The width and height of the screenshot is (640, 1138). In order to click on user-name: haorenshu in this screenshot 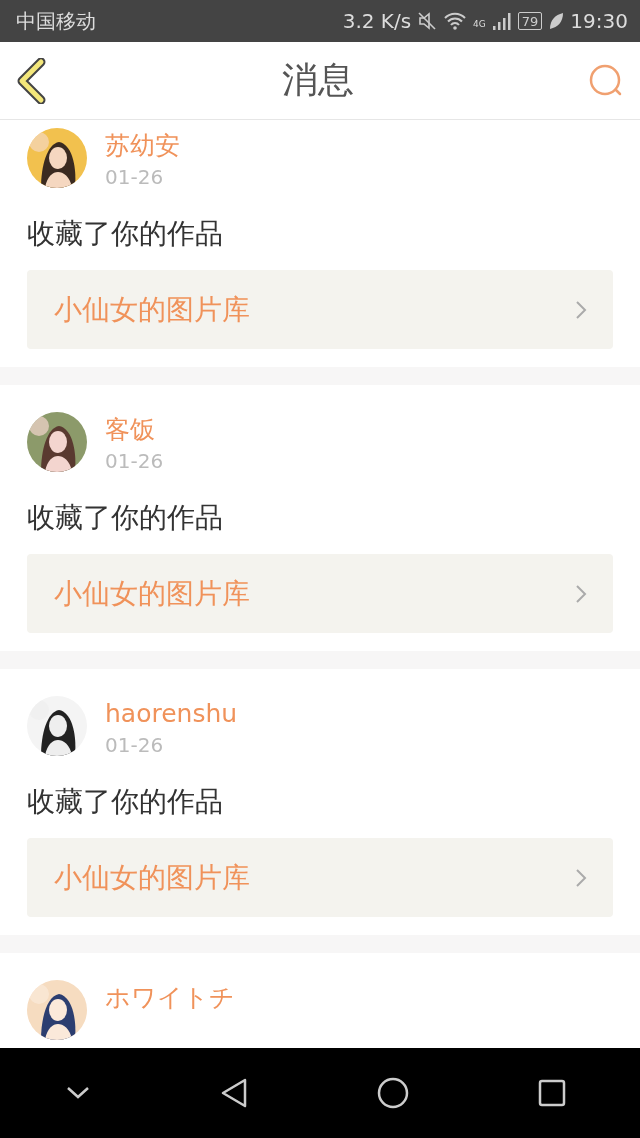, I will do `click(171, 714)`.